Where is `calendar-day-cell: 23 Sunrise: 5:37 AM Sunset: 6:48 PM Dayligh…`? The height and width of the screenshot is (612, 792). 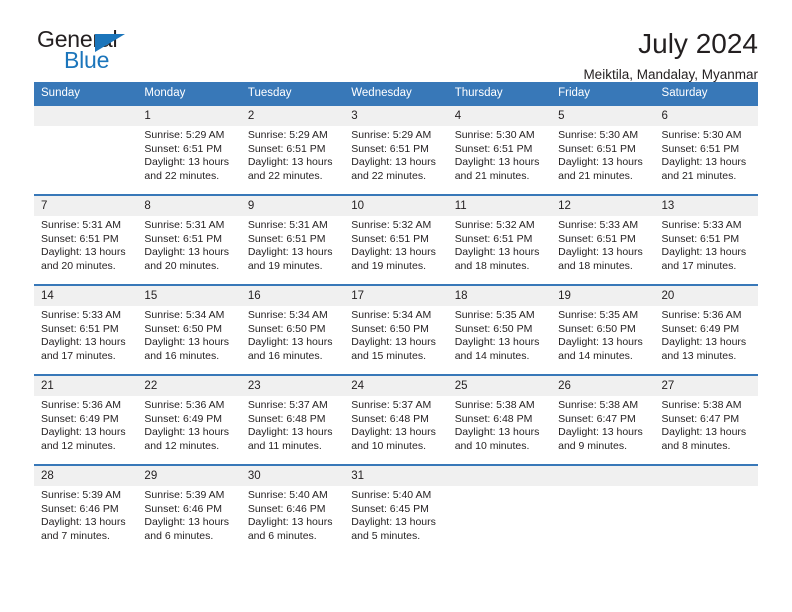 calendar-day-cell: 23 Sunrise: 5:37 AM Sunset: 6:48 PM Dayligh… is located at coordinates (292, 419).